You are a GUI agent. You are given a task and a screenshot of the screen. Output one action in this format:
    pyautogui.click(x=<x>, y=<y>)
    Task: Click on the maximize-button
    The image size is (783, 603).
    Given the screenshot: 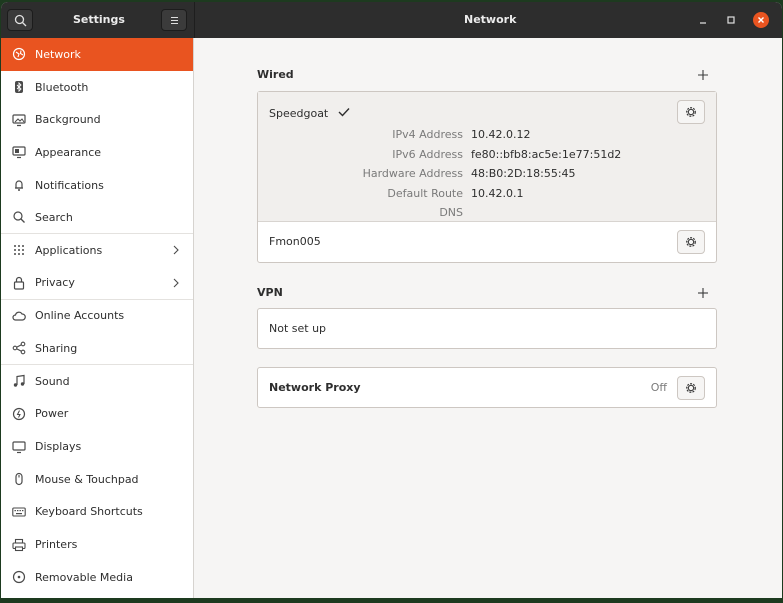 What is the action you would take?
    pyautogui.click(x=731, y=20)
    